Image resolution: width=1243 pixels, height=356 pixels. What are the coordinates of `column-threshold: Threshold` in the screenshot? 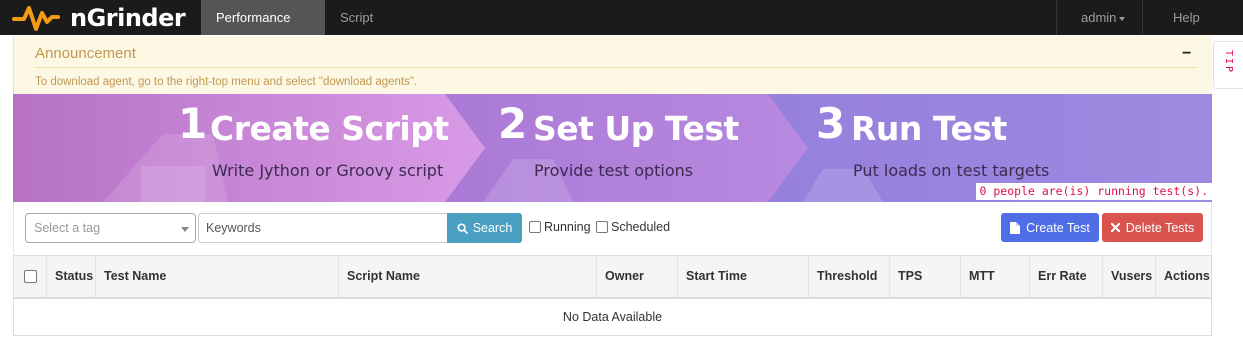 It's located at (849, 276).